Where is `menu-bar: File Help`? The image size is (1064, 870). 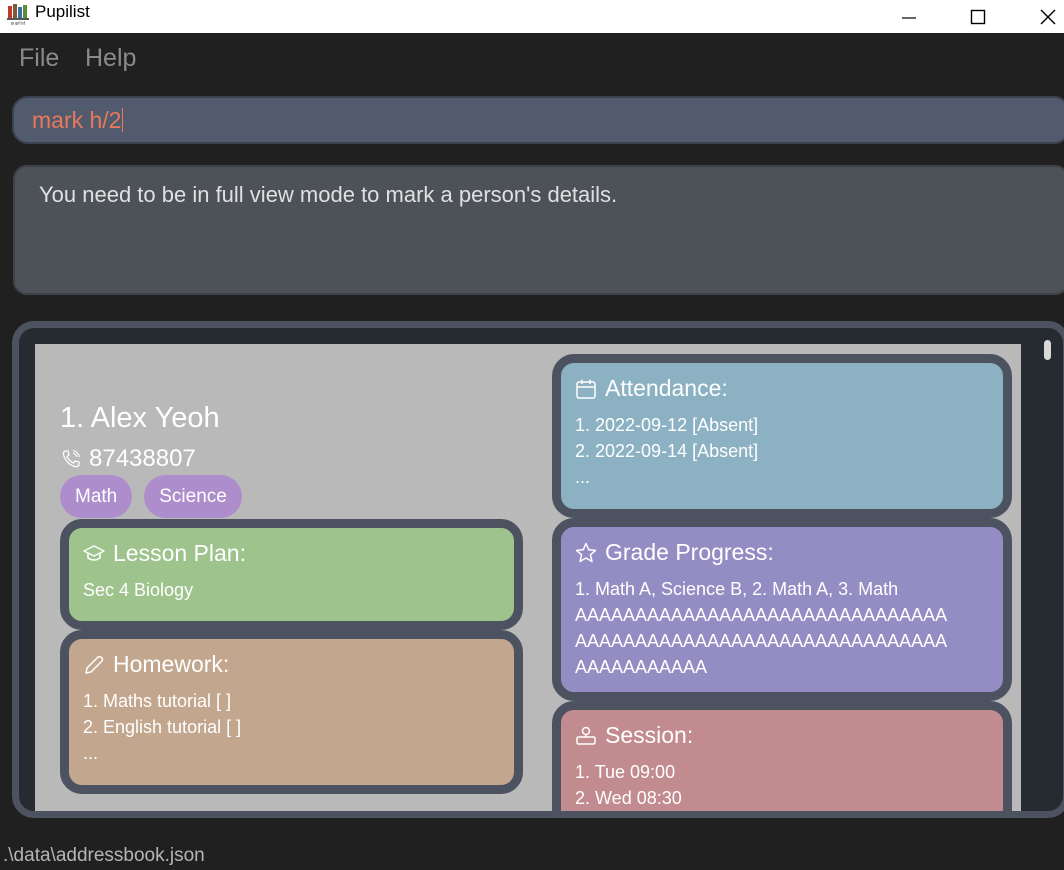 menu-bar: File Help is located at coordinates (532, 60).